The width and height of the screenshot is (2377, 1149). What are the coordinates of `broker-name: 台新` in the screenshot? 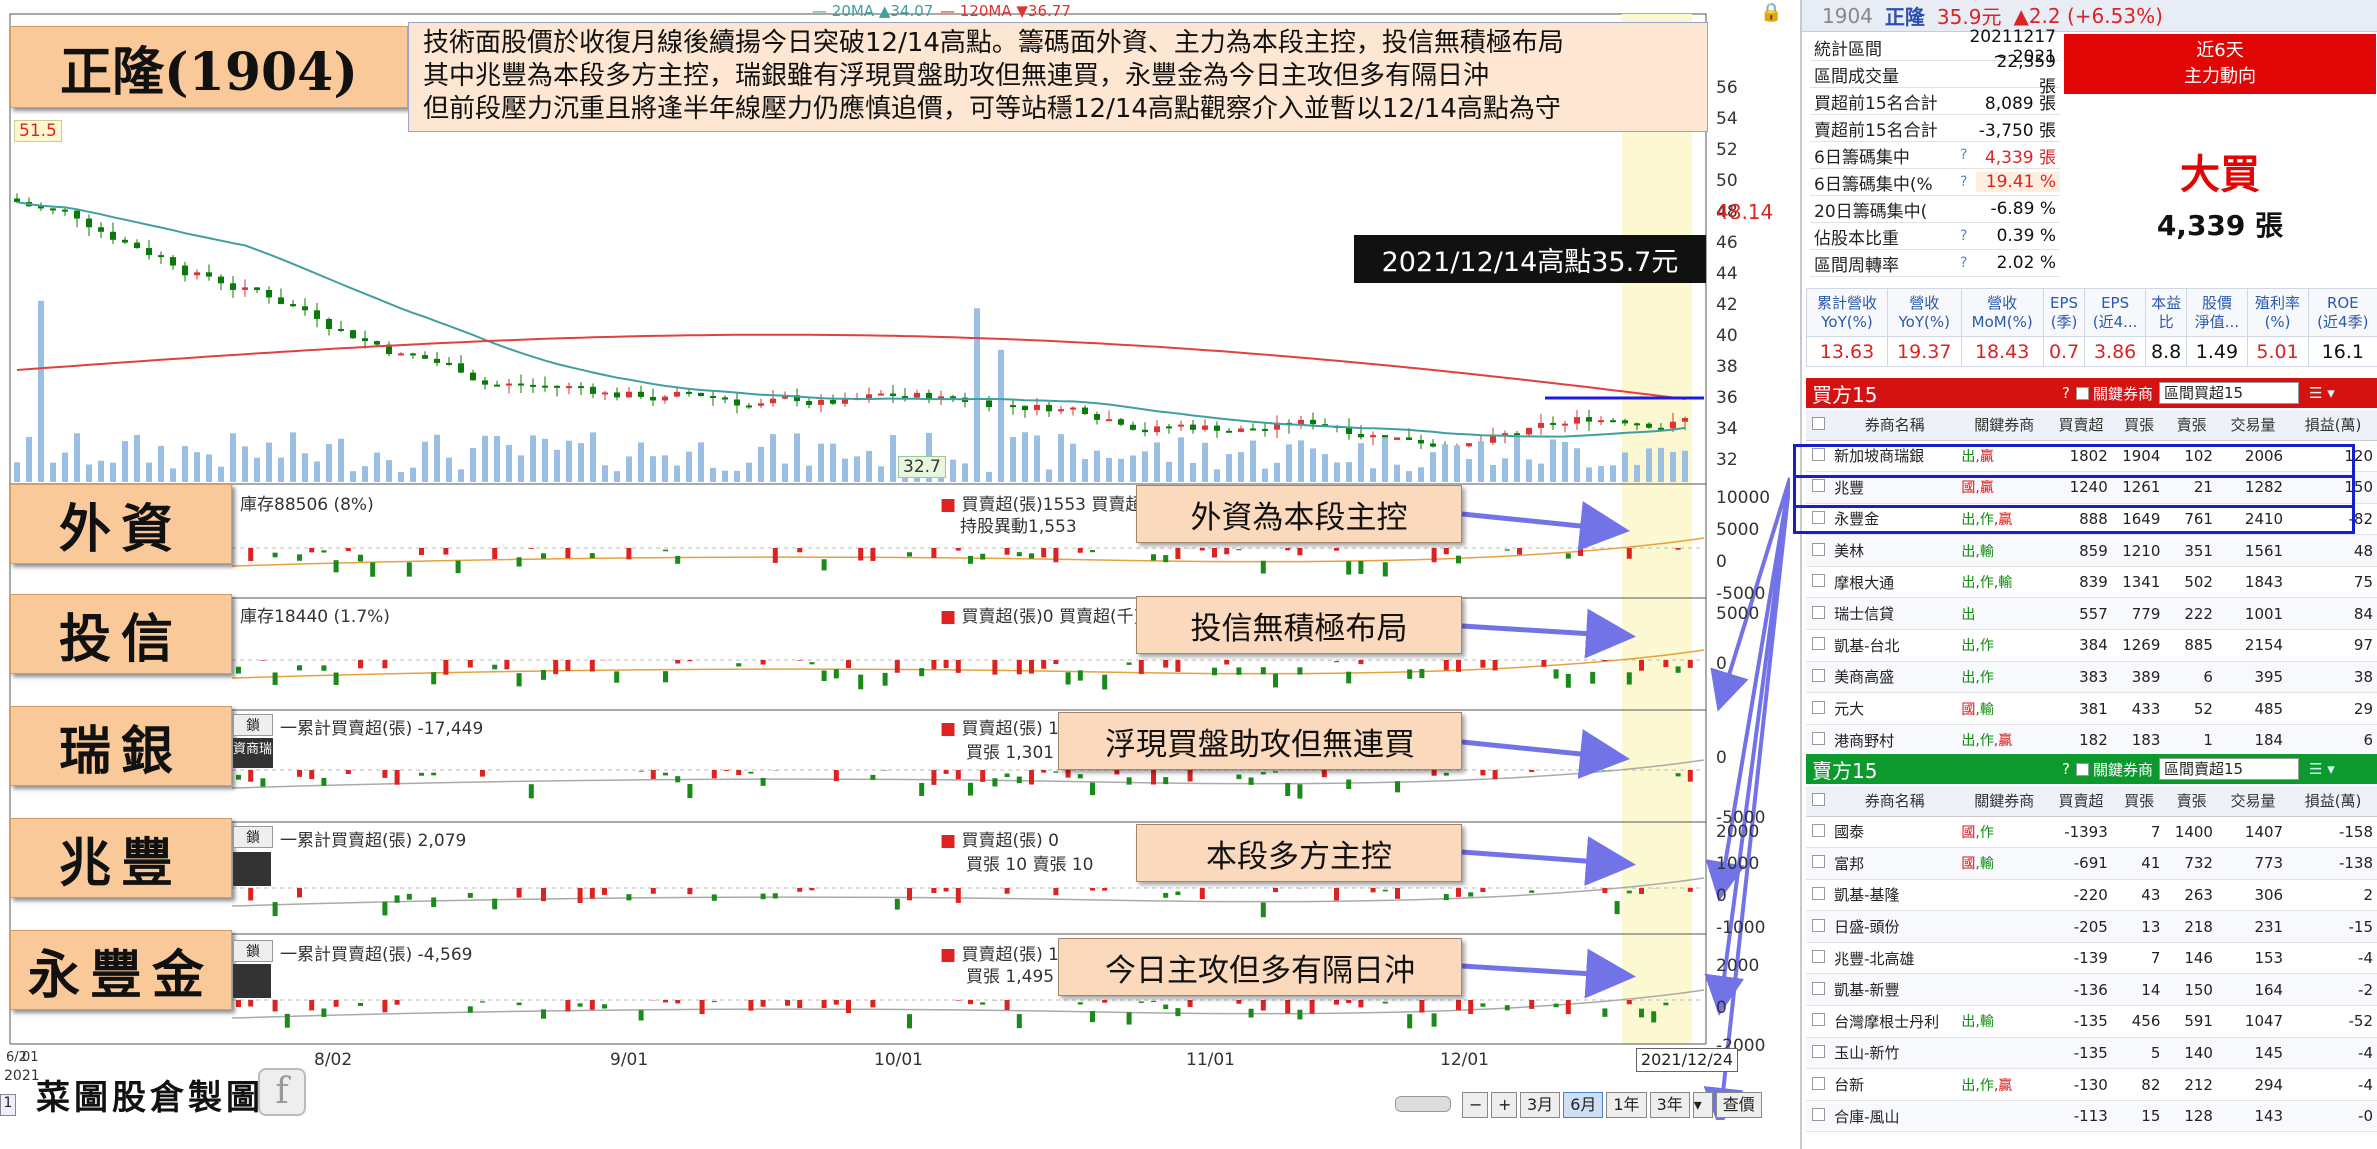 It's located at (1895, 1084).